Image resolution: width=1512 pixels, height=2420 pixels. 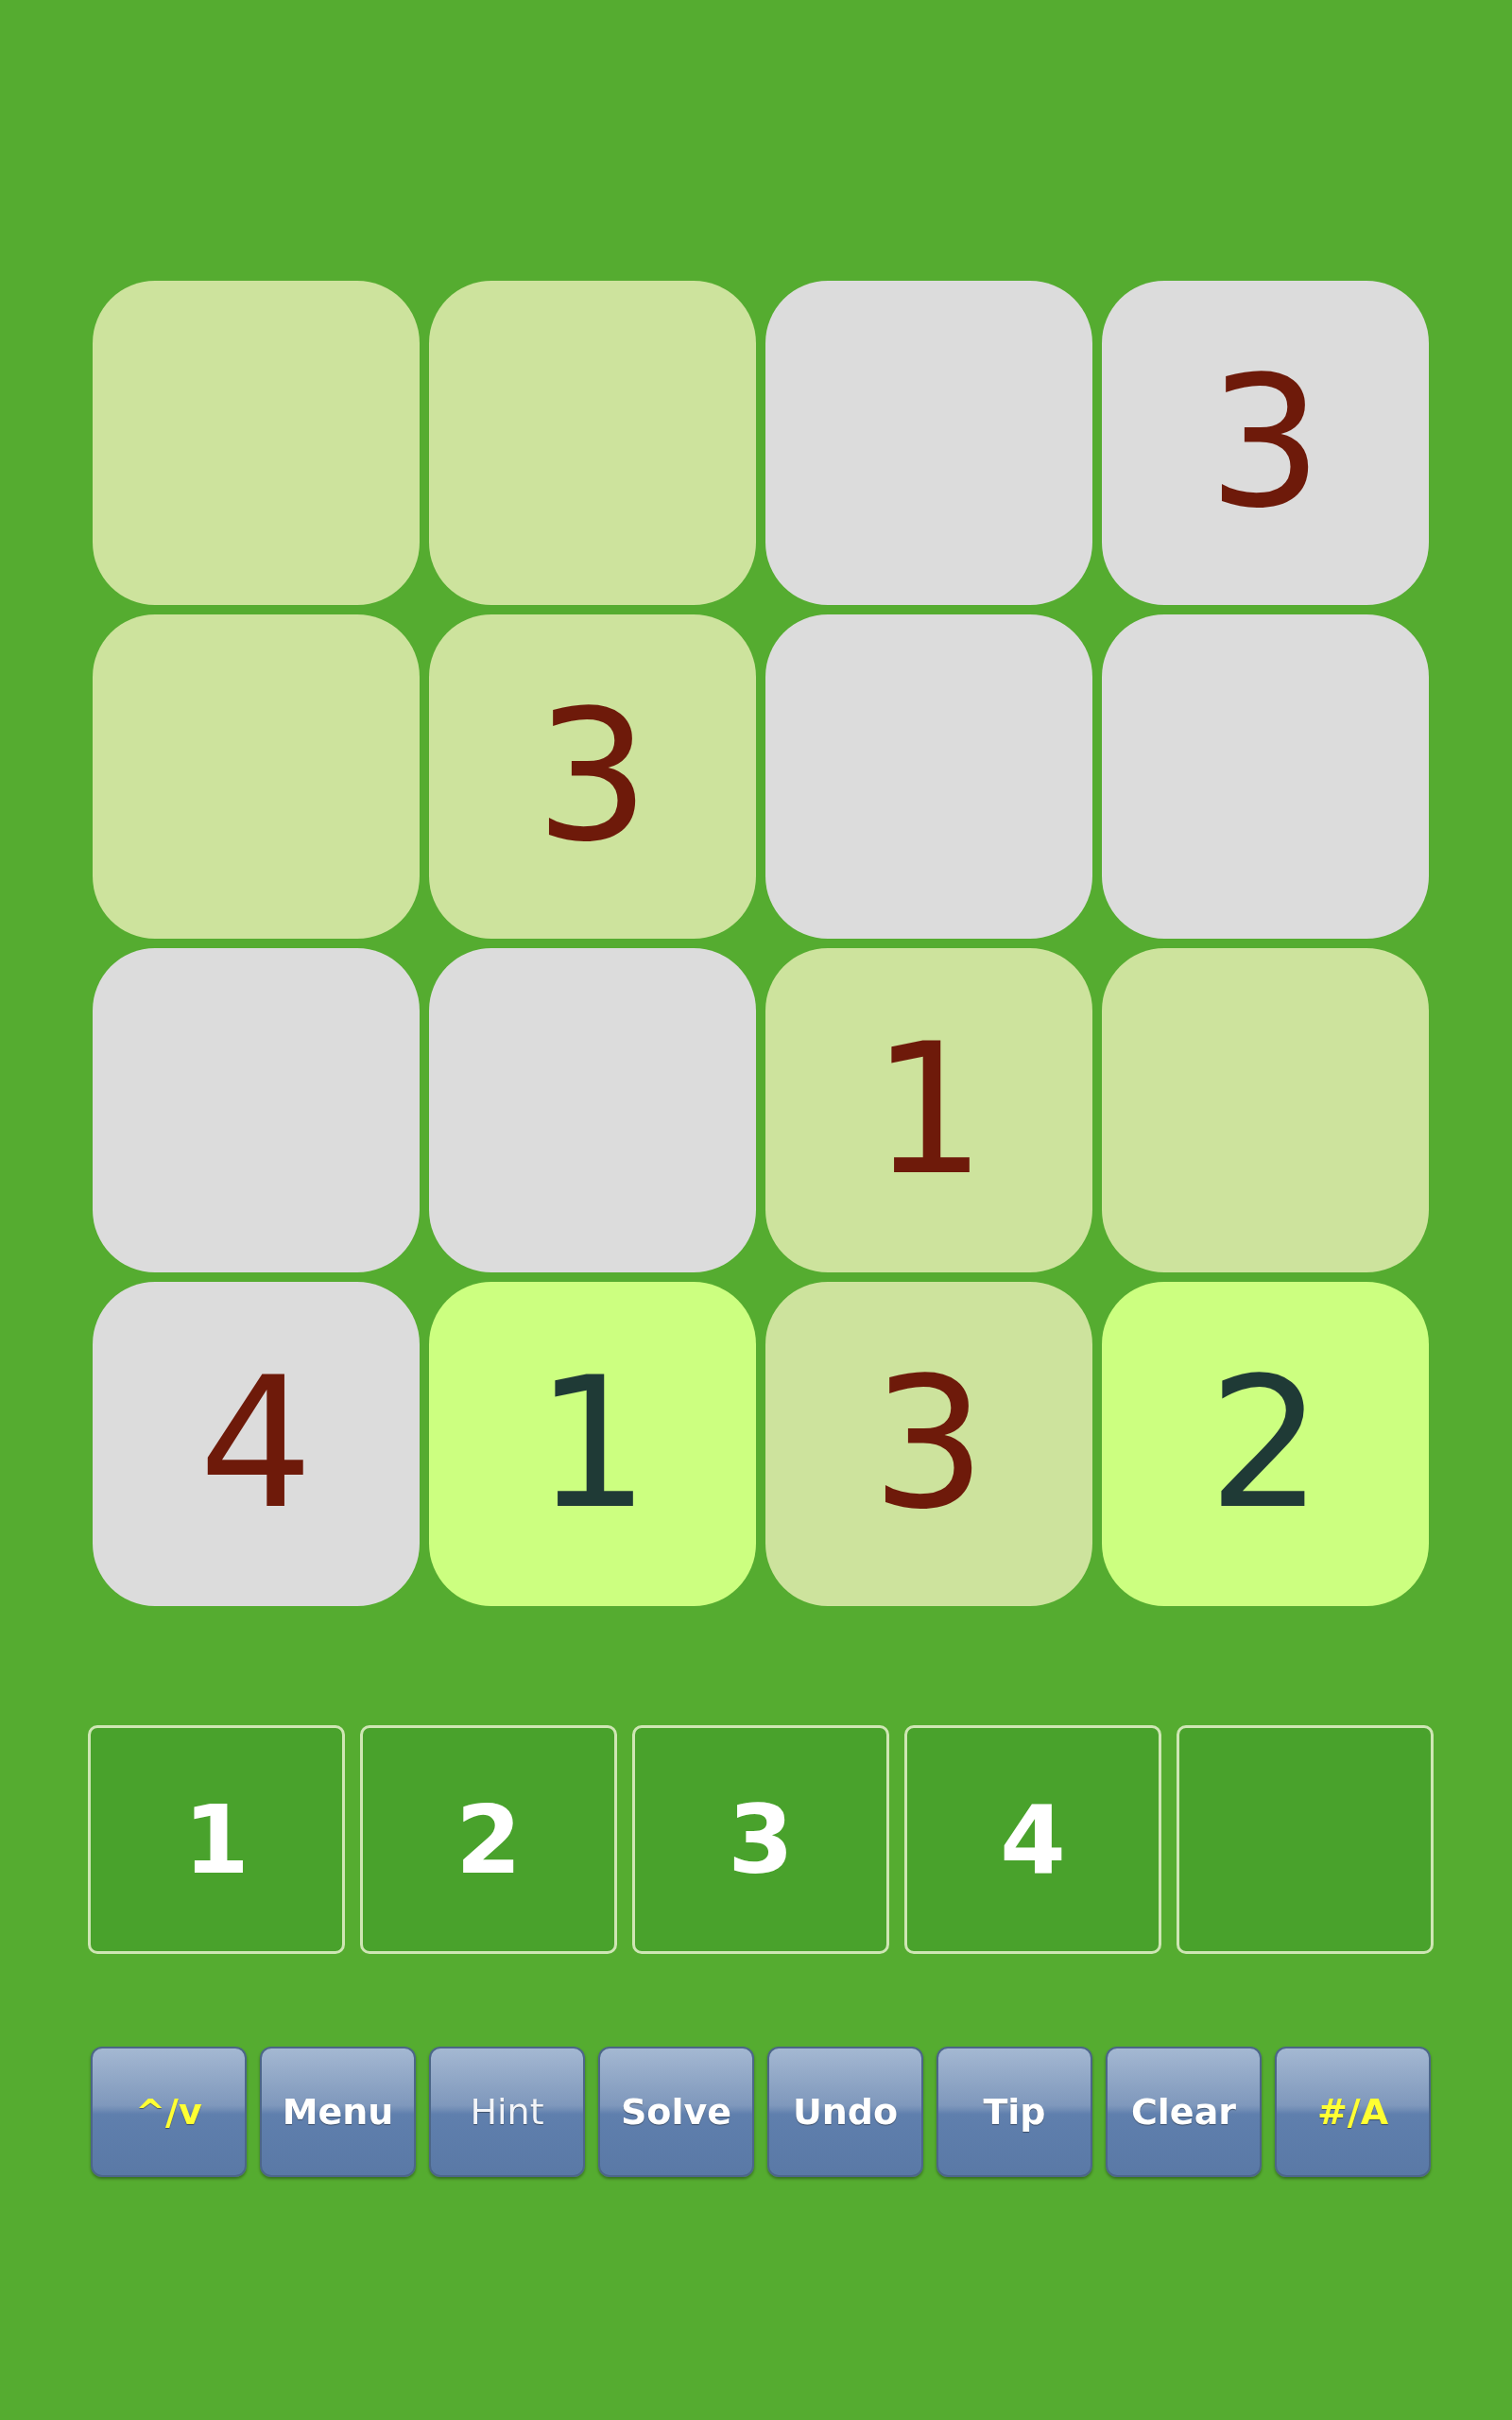 What do you see at coordinates (1305, 1839) in the screenshot?
I see `blank-key` at bounding box center [1305, 1839].